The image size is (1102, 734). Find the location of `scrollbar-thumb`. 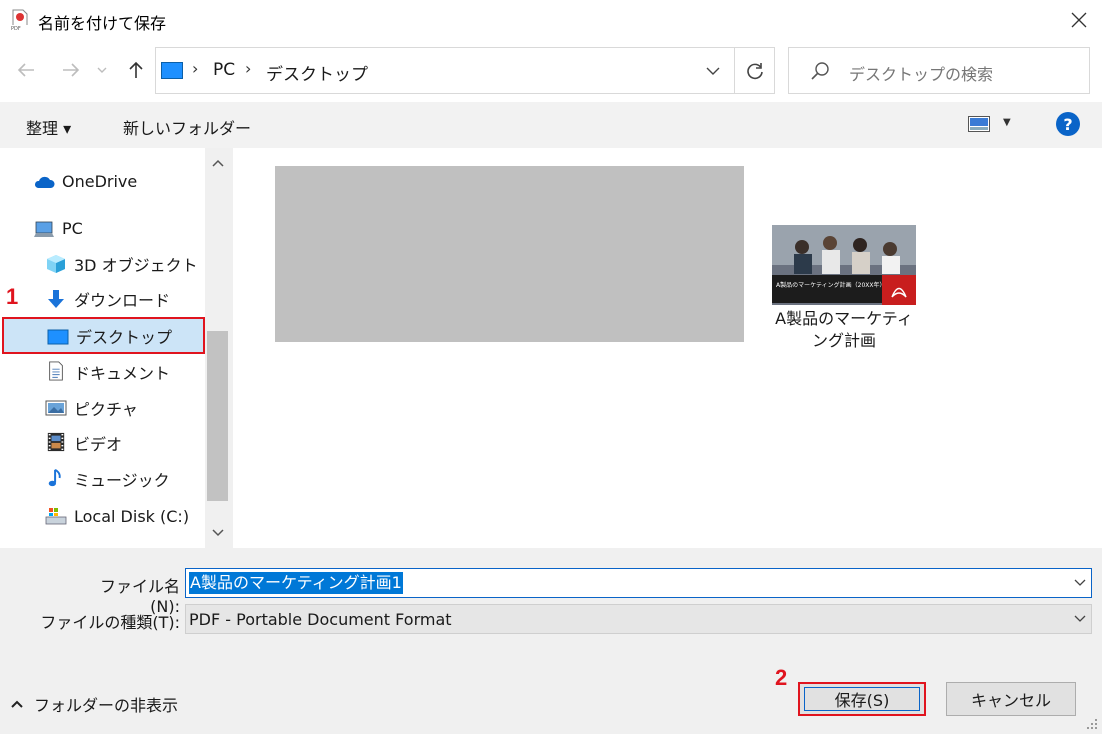

scrollbar-thumb is located at coordinates (217, 416).